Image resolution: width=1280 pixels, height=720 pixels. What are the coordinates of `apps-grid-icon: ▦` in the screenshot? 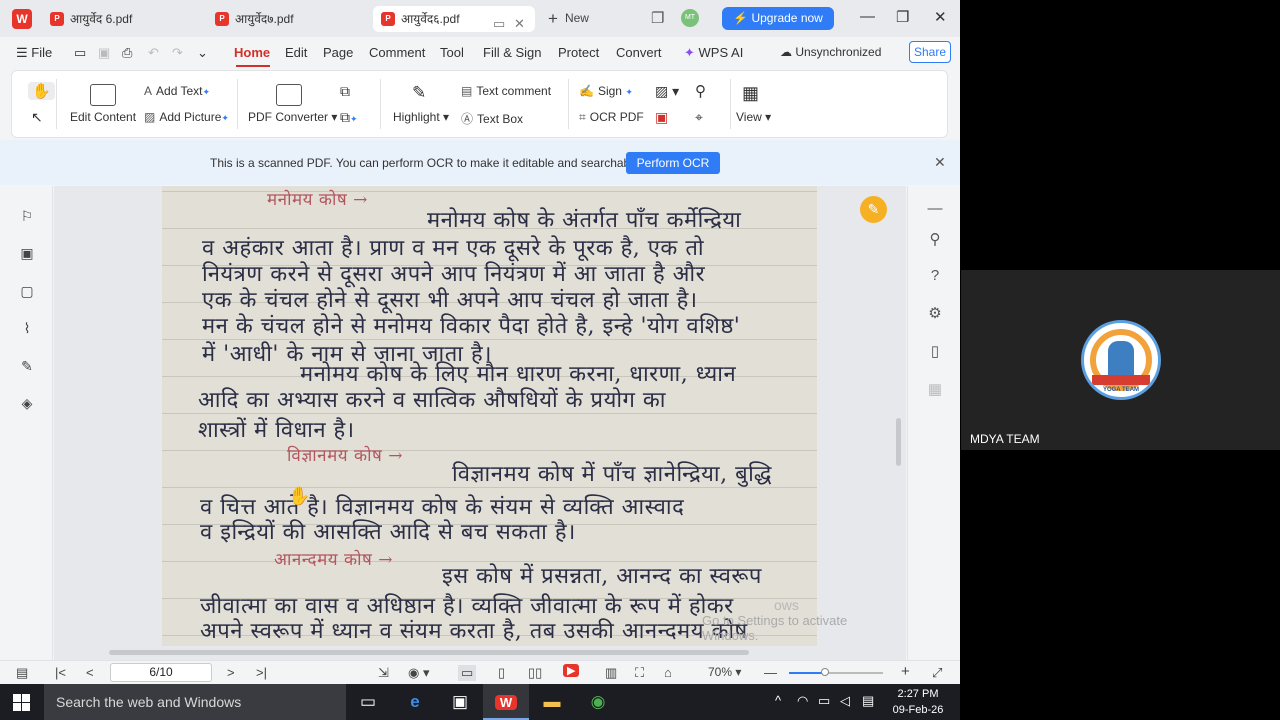 It's located at (935, 389).